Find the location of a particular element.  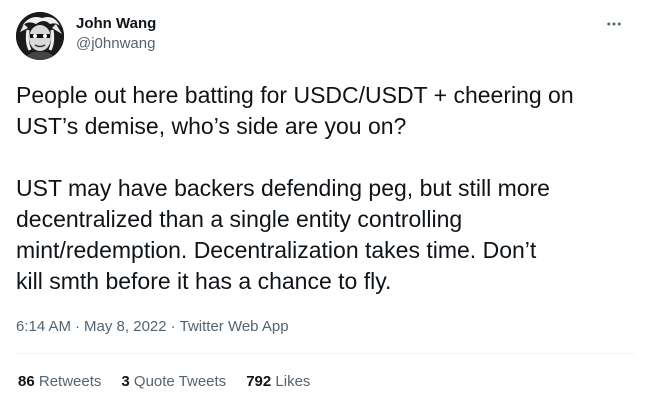

tweet-source: Twitter Web App is located at coordinates (234, 327).